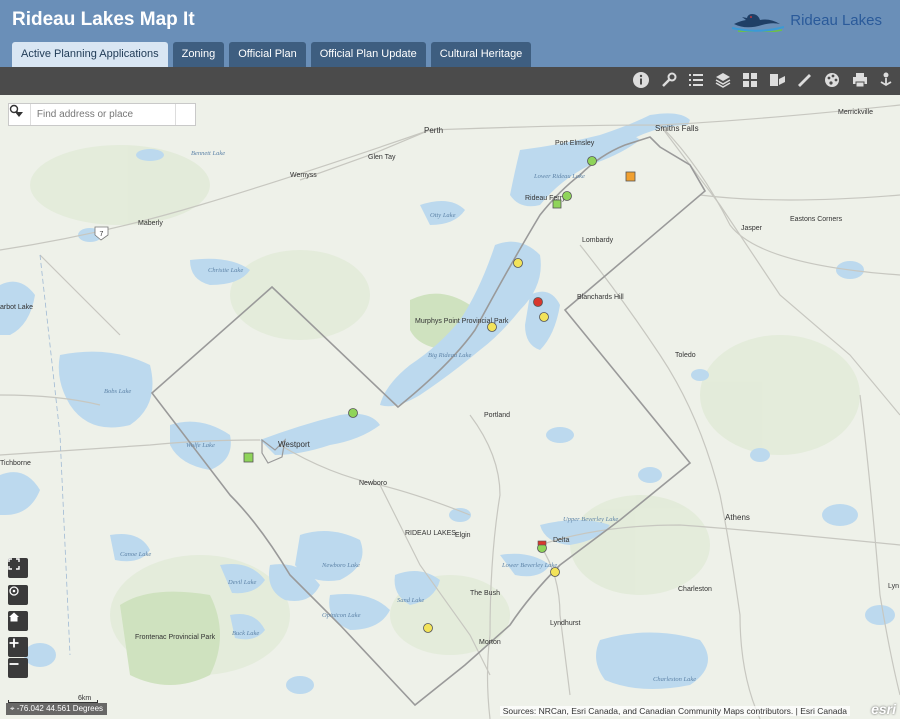 This screenshot has height=719, width=900. Describe the element at coordinates (590, 519) in the screenshot. I see `lake-label: Upper Beverley Lake` at that location.